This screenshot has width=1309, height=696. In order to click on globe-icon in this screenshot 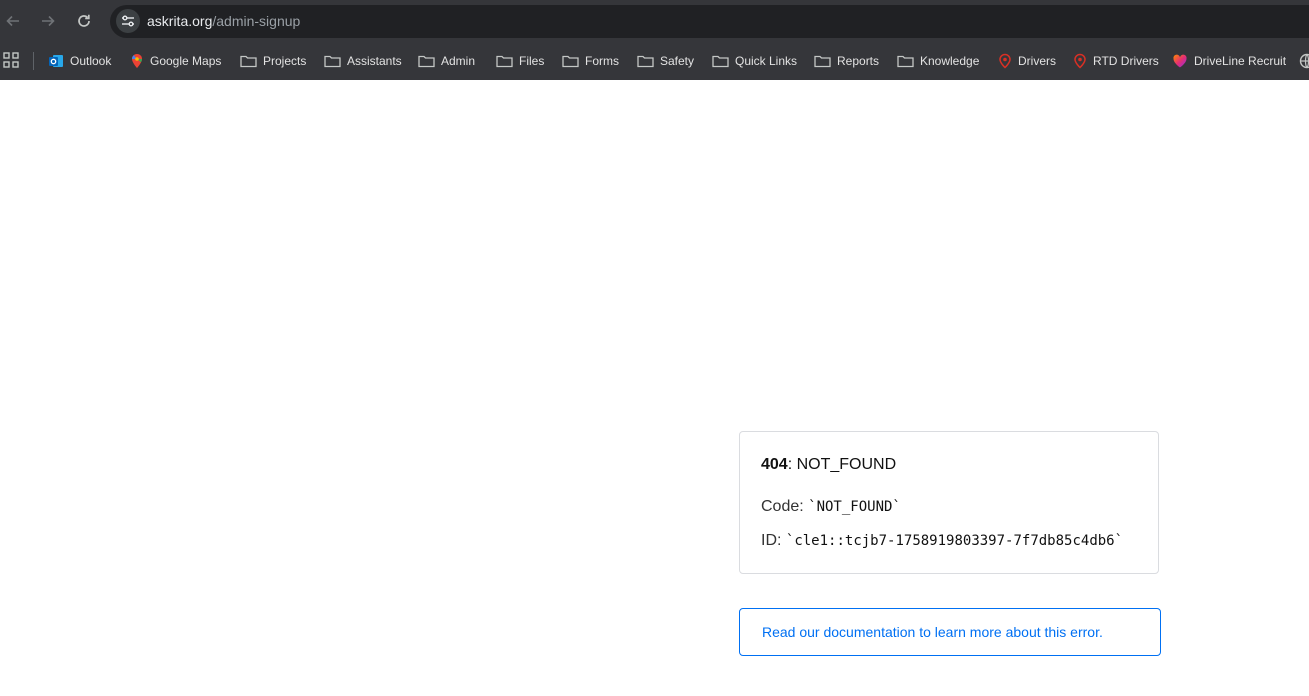, I will do `click(1304, 61)`.